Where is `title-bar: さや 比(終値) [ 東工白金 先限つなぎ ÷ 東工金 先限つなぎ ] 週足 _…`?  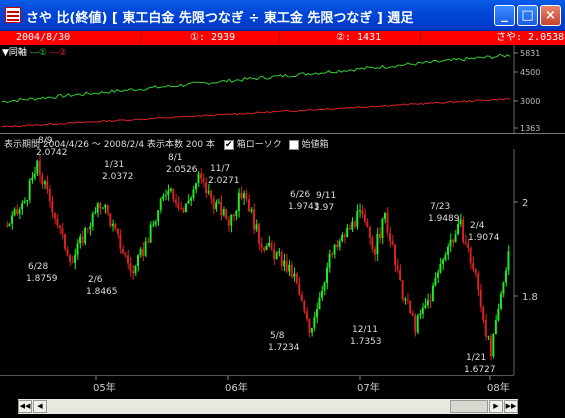 title-bar: さや 比(終値) [ 東工白金 先限つなぎ ÷ 東工金 先限つなぎ ] 週足 _… is located at coordinates (282, 15).